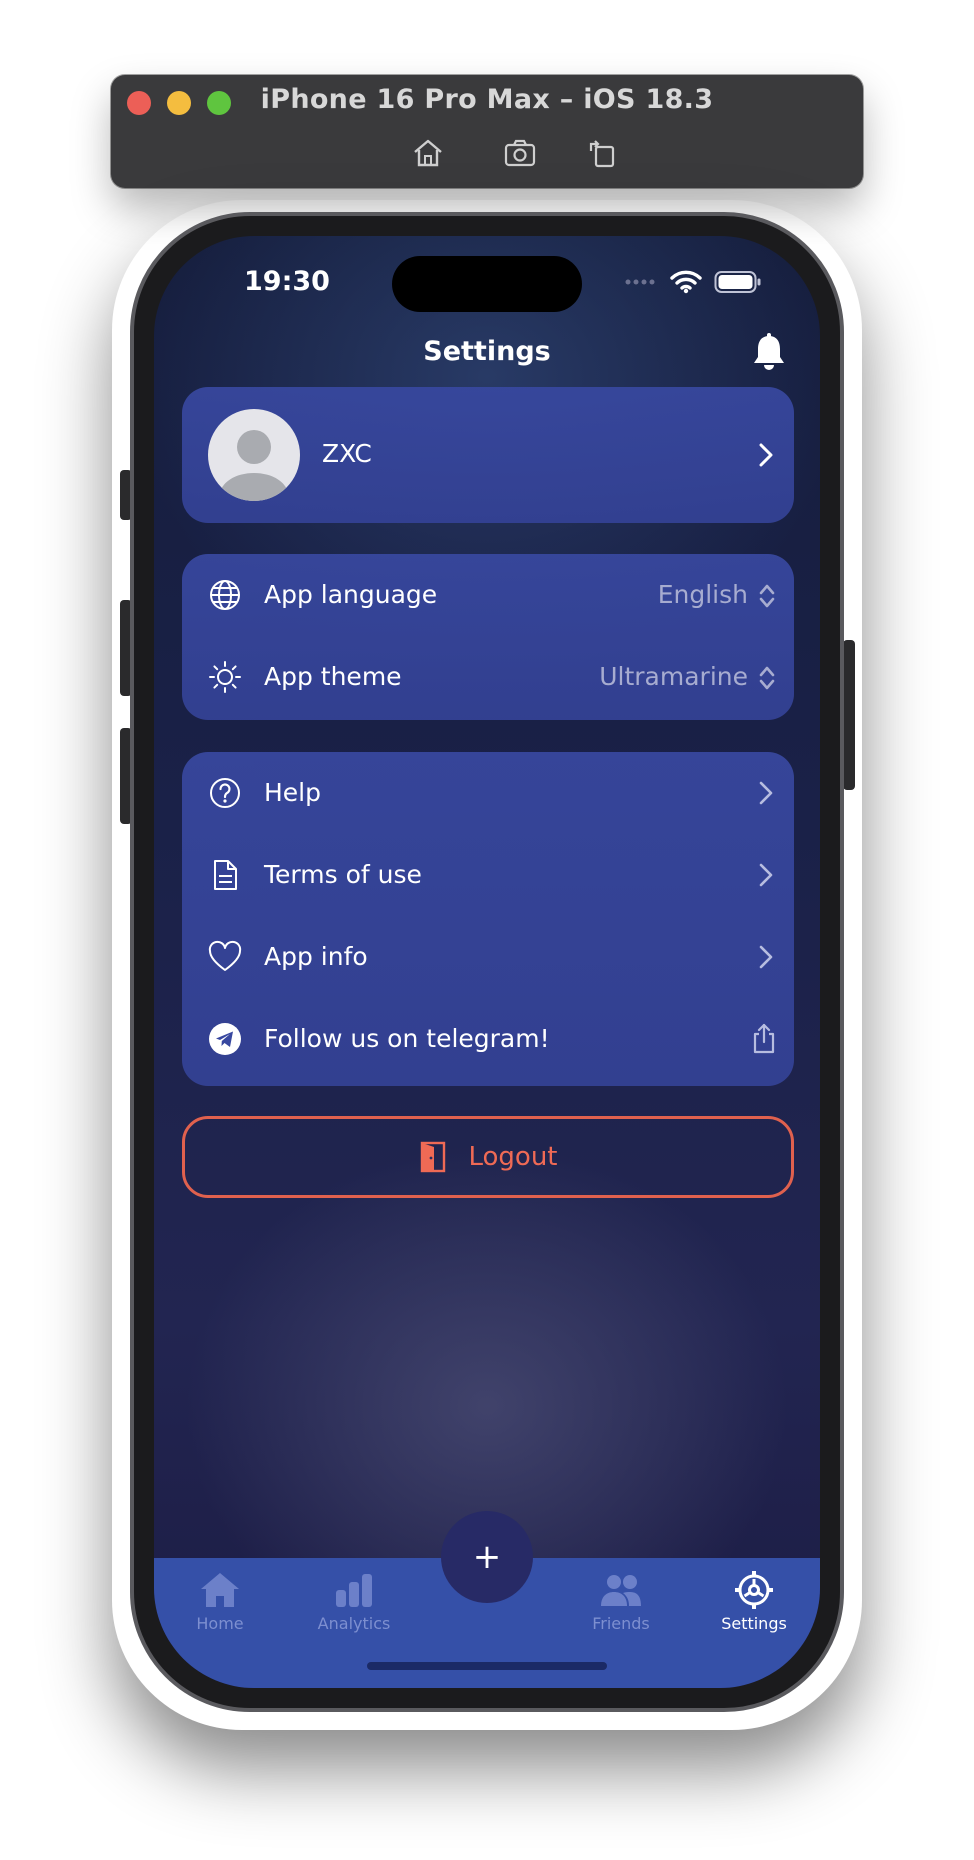 Image resolution: width=974 pixels, height=1860 pixels. I want to click on logout-label: Logout, so click(513, 1157).